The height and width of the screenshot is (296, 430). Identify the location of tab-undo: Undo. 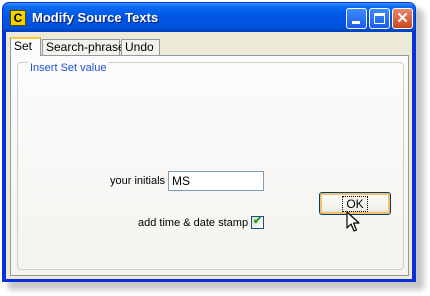
(140, 47).